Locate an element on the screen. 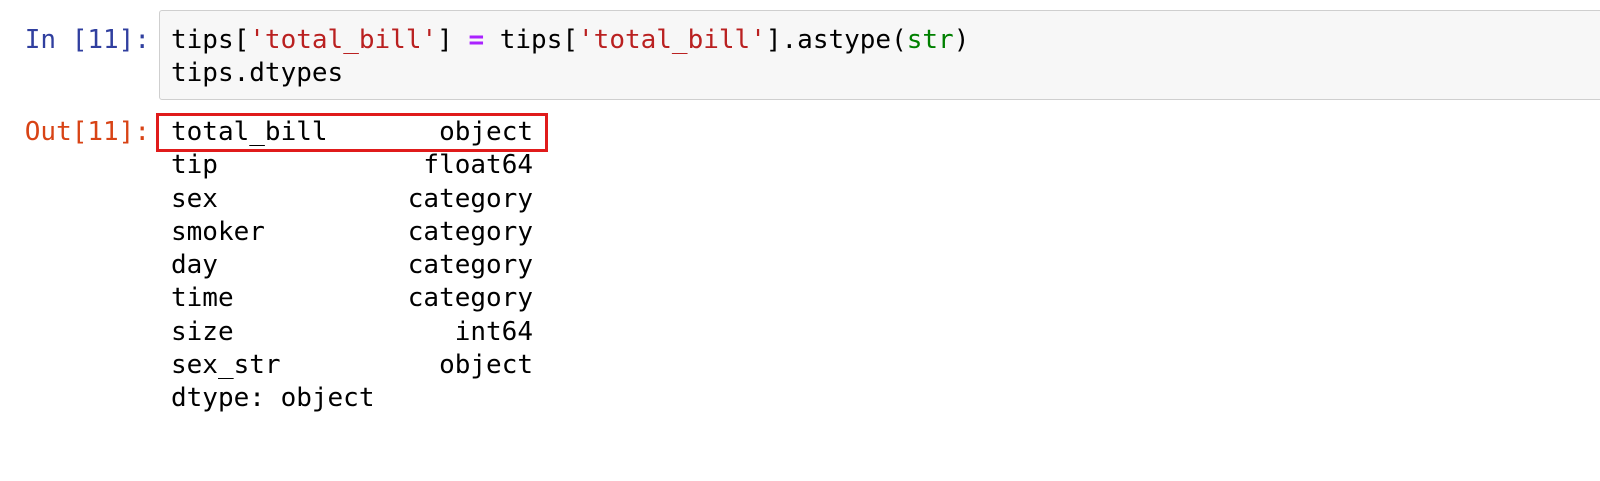  dtype-row: sex_str object is located at coordinates (352, 365).